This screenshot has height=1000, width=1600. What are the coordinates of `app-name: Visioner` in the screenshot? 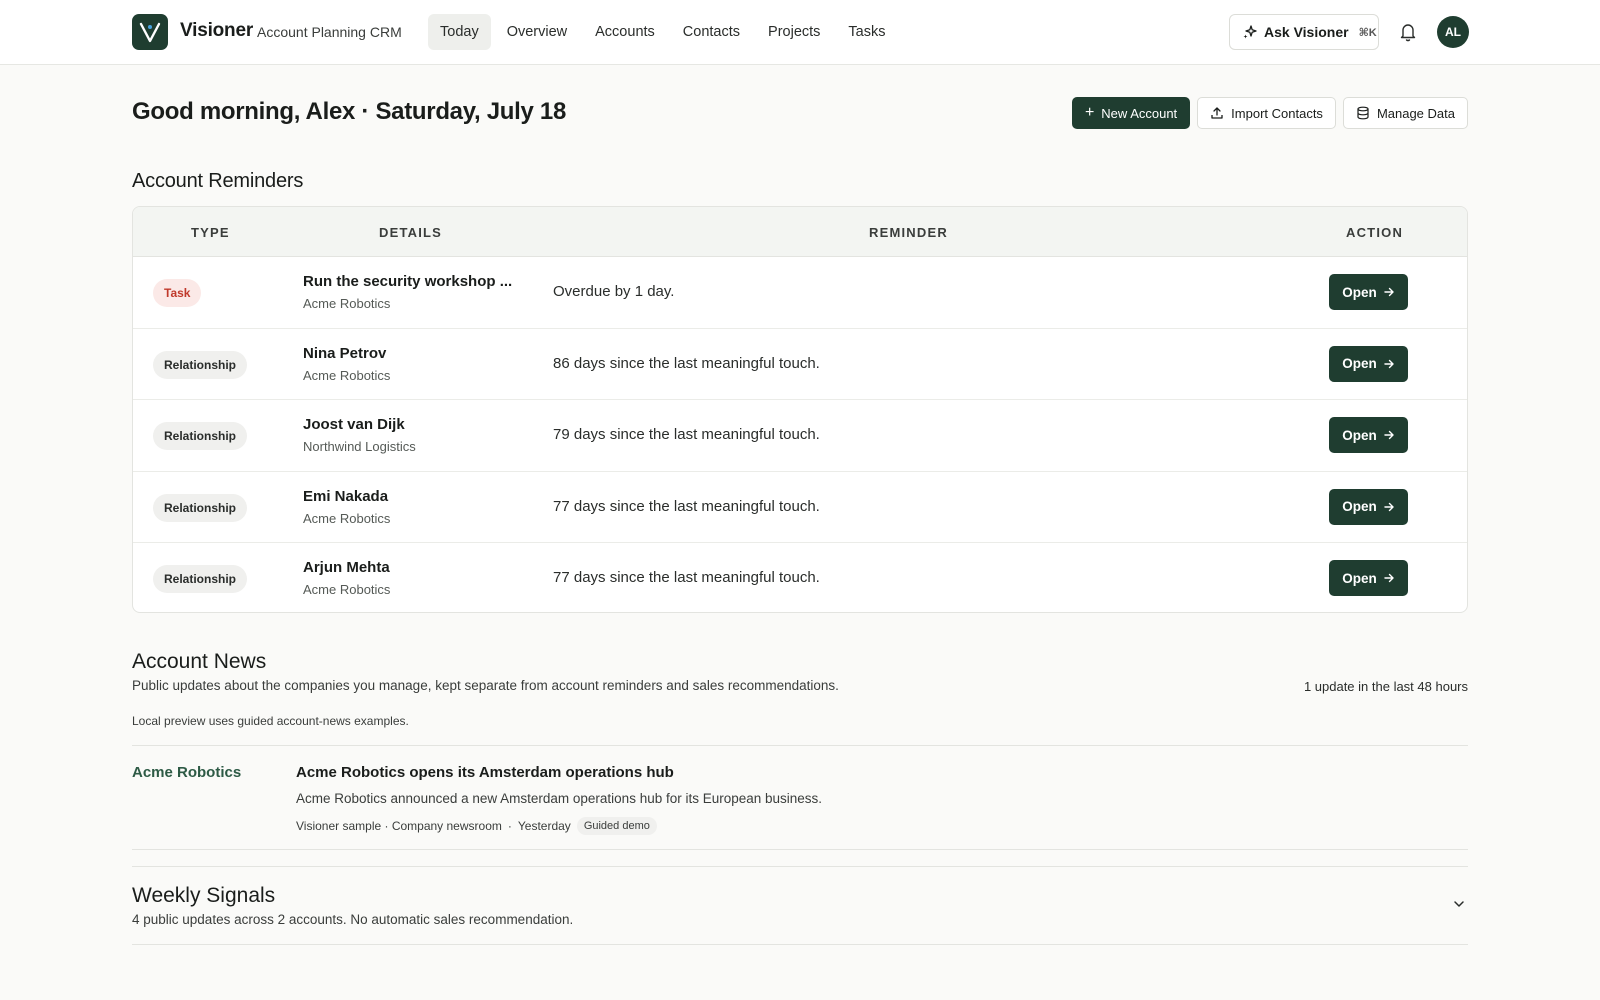 It's located at (217, 30).